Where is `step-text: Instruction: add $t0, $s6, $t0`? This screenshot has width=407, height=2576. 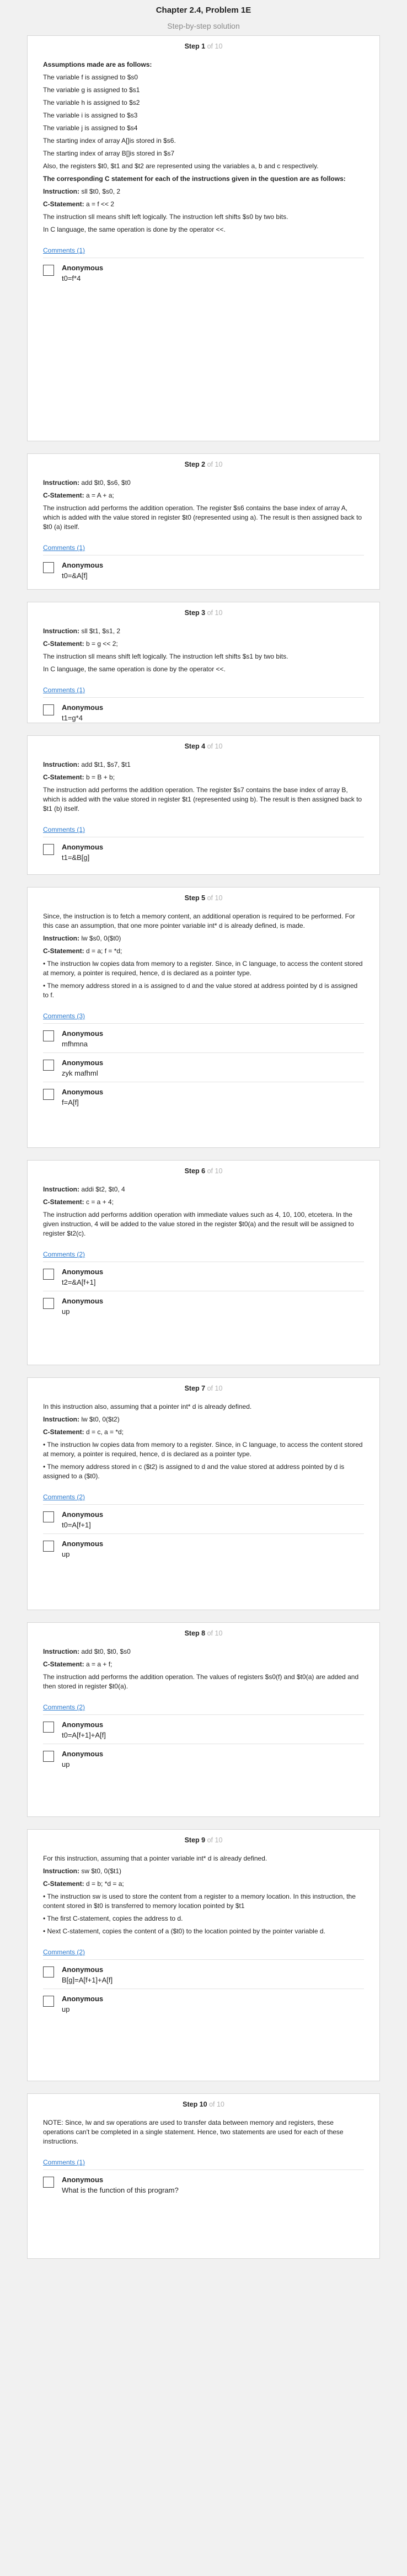
step-text: Instruction: add $t0, $s6, $t0 is located at coordinates (87, 483).